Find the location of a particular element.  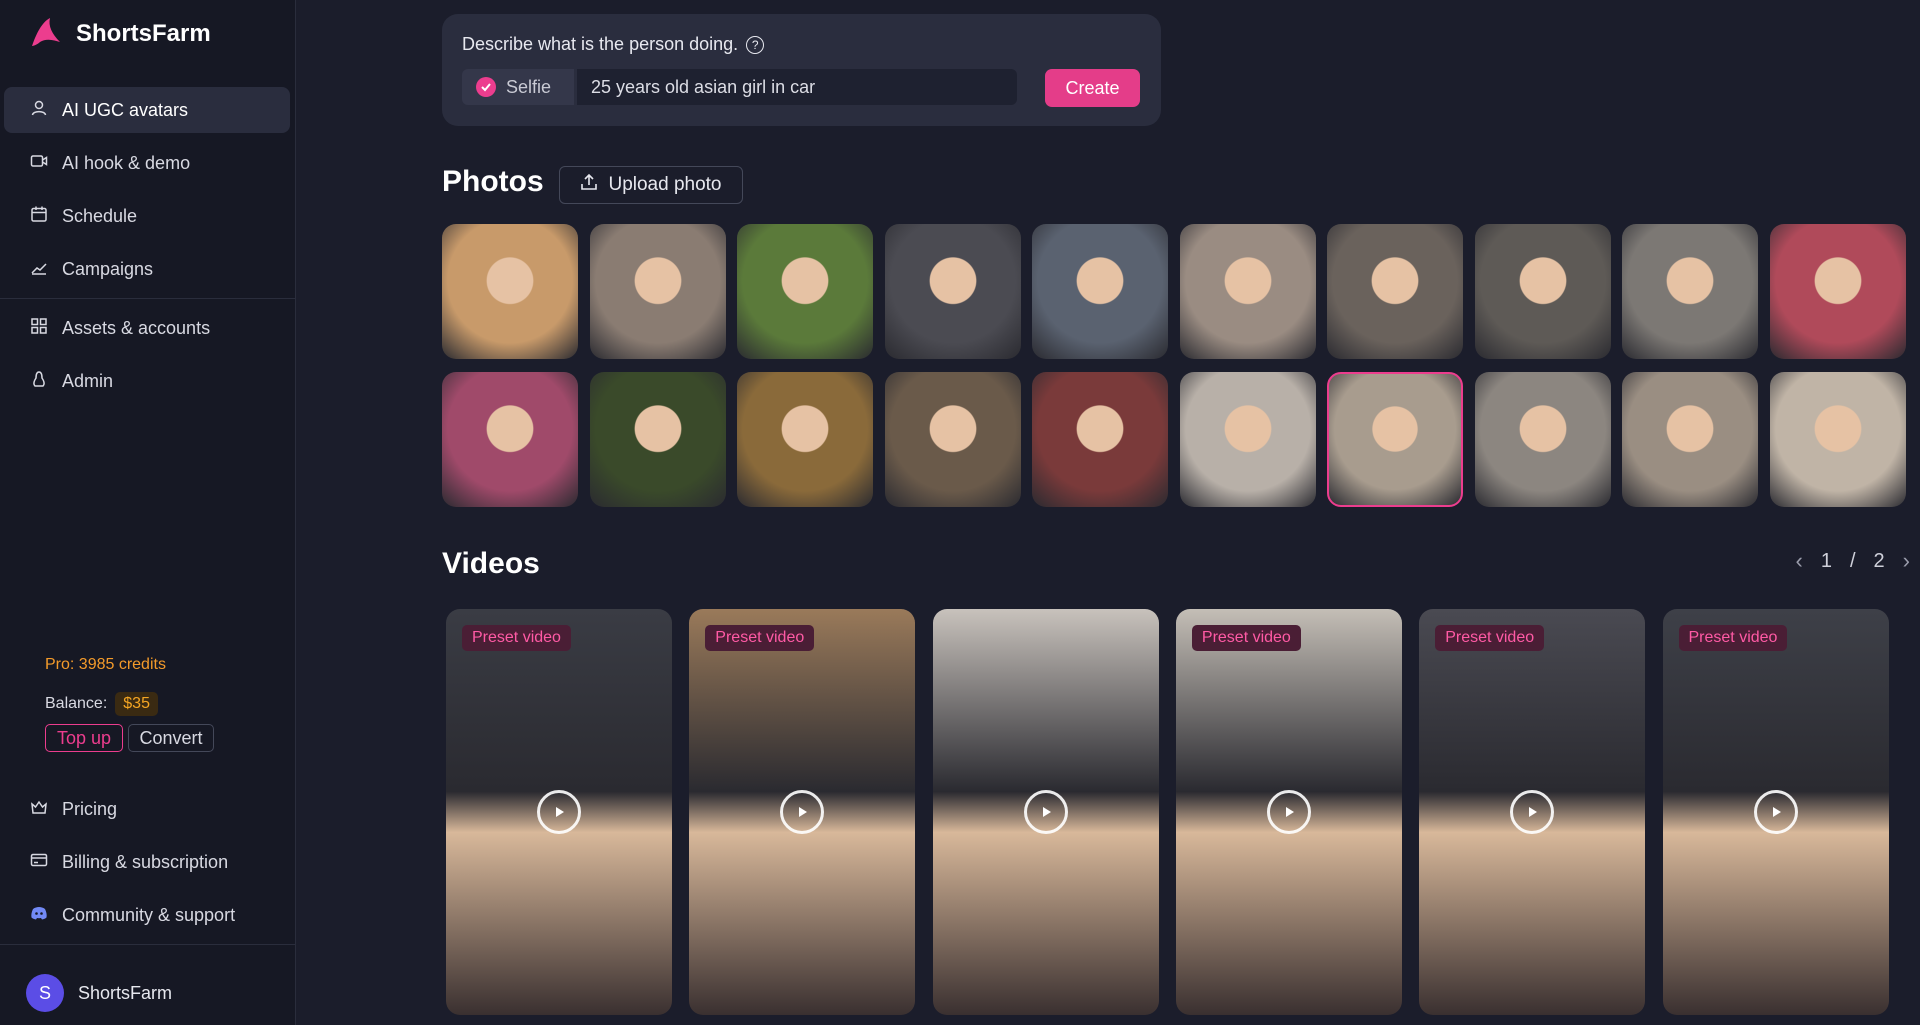

sidebar-item-ai-ugc-avatars: AI UGC avatars is located at coordinates (147, 110).